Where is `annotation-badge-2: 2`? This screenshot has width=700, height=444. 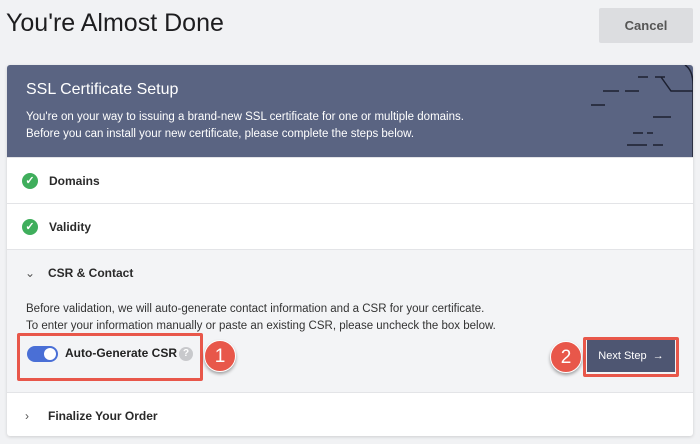
annotation-badge-2: 2 is located at coordinates (566, 357).